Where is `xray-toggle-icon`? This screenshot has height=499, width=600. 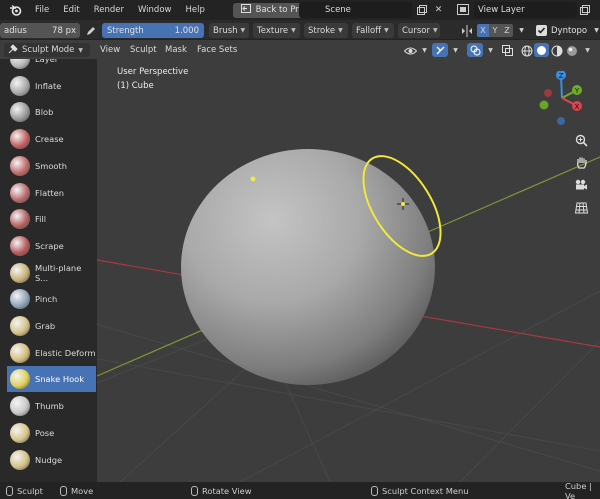 xray-toggle-icon is located at coordinates (507, 50).